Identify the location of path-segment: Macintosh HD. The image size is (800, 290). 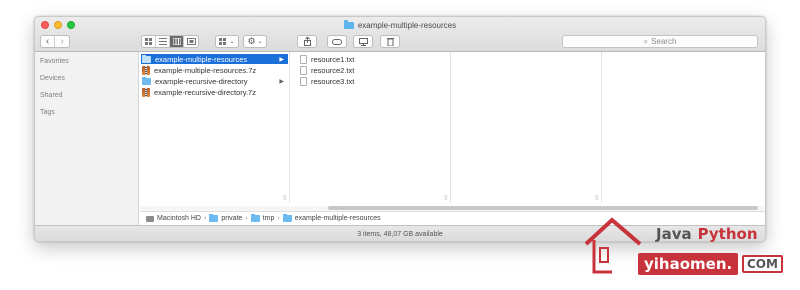
(179, 218).